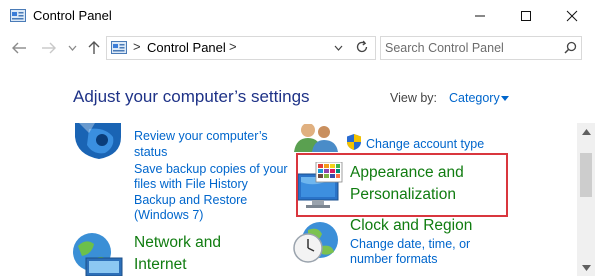  What do you see at coordinates (241, 48) in the screenshot?
I see `address-bar: > Control Panel >` at bounding box center [241, 48].